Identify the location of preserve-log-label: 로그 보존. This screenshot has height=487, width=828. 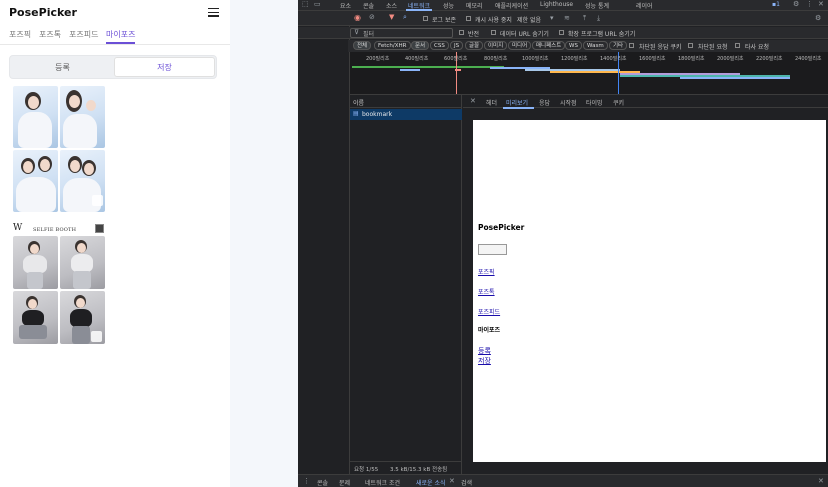
(444, 20).